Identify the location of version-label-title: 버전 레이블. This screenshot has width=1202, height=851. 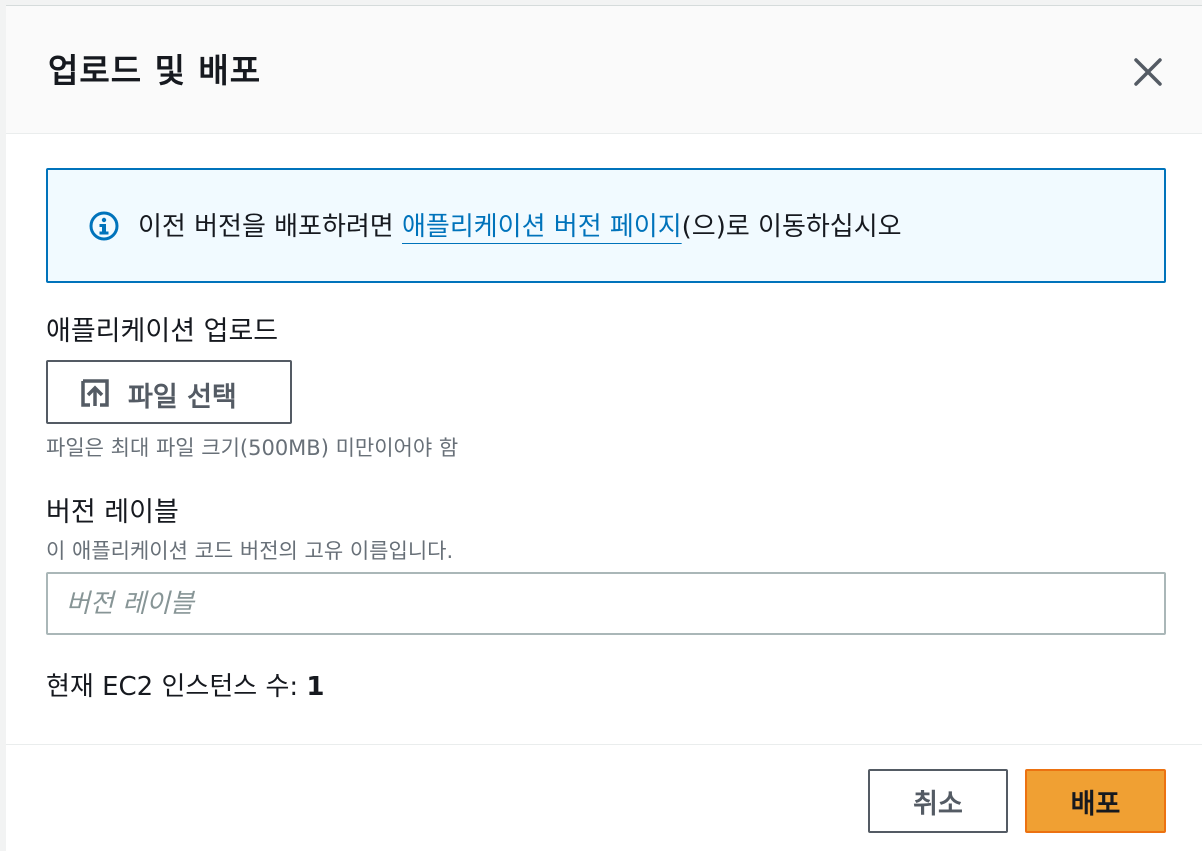
(112, 512).